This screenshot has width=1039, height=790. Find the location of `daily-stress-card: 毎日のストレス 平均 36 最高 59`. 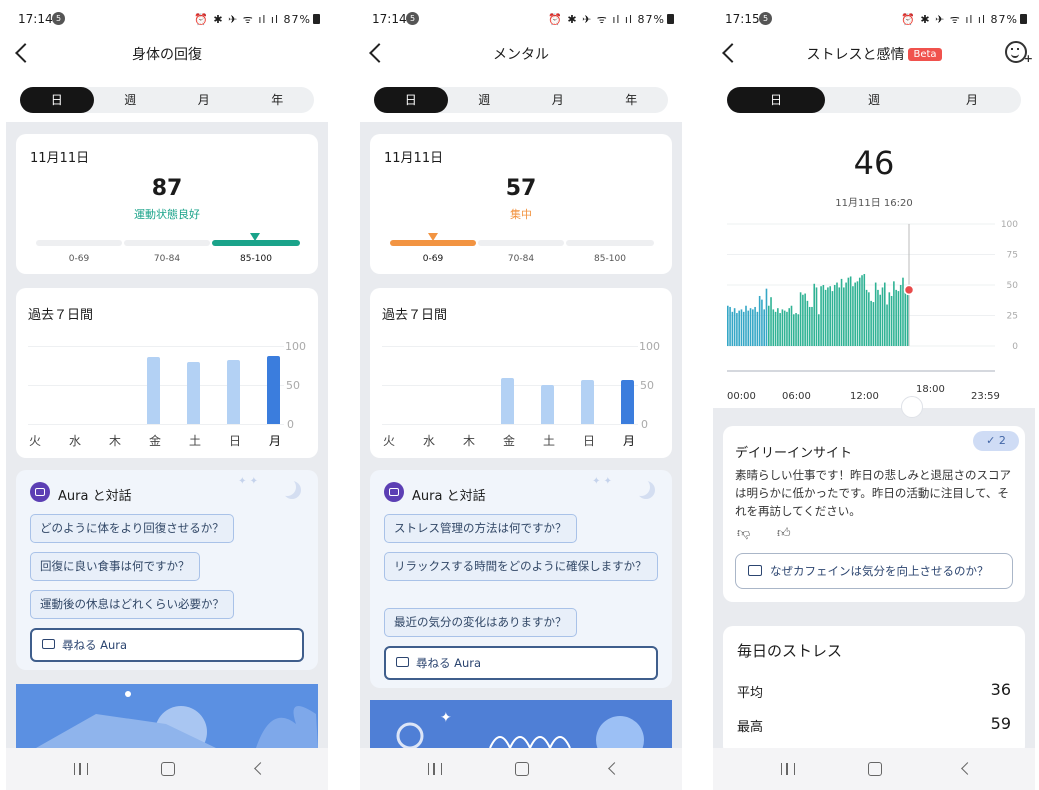

daily-stress-card: 毎日のストレス 平均 36 最高 59 is located at coordinates (874, 691).